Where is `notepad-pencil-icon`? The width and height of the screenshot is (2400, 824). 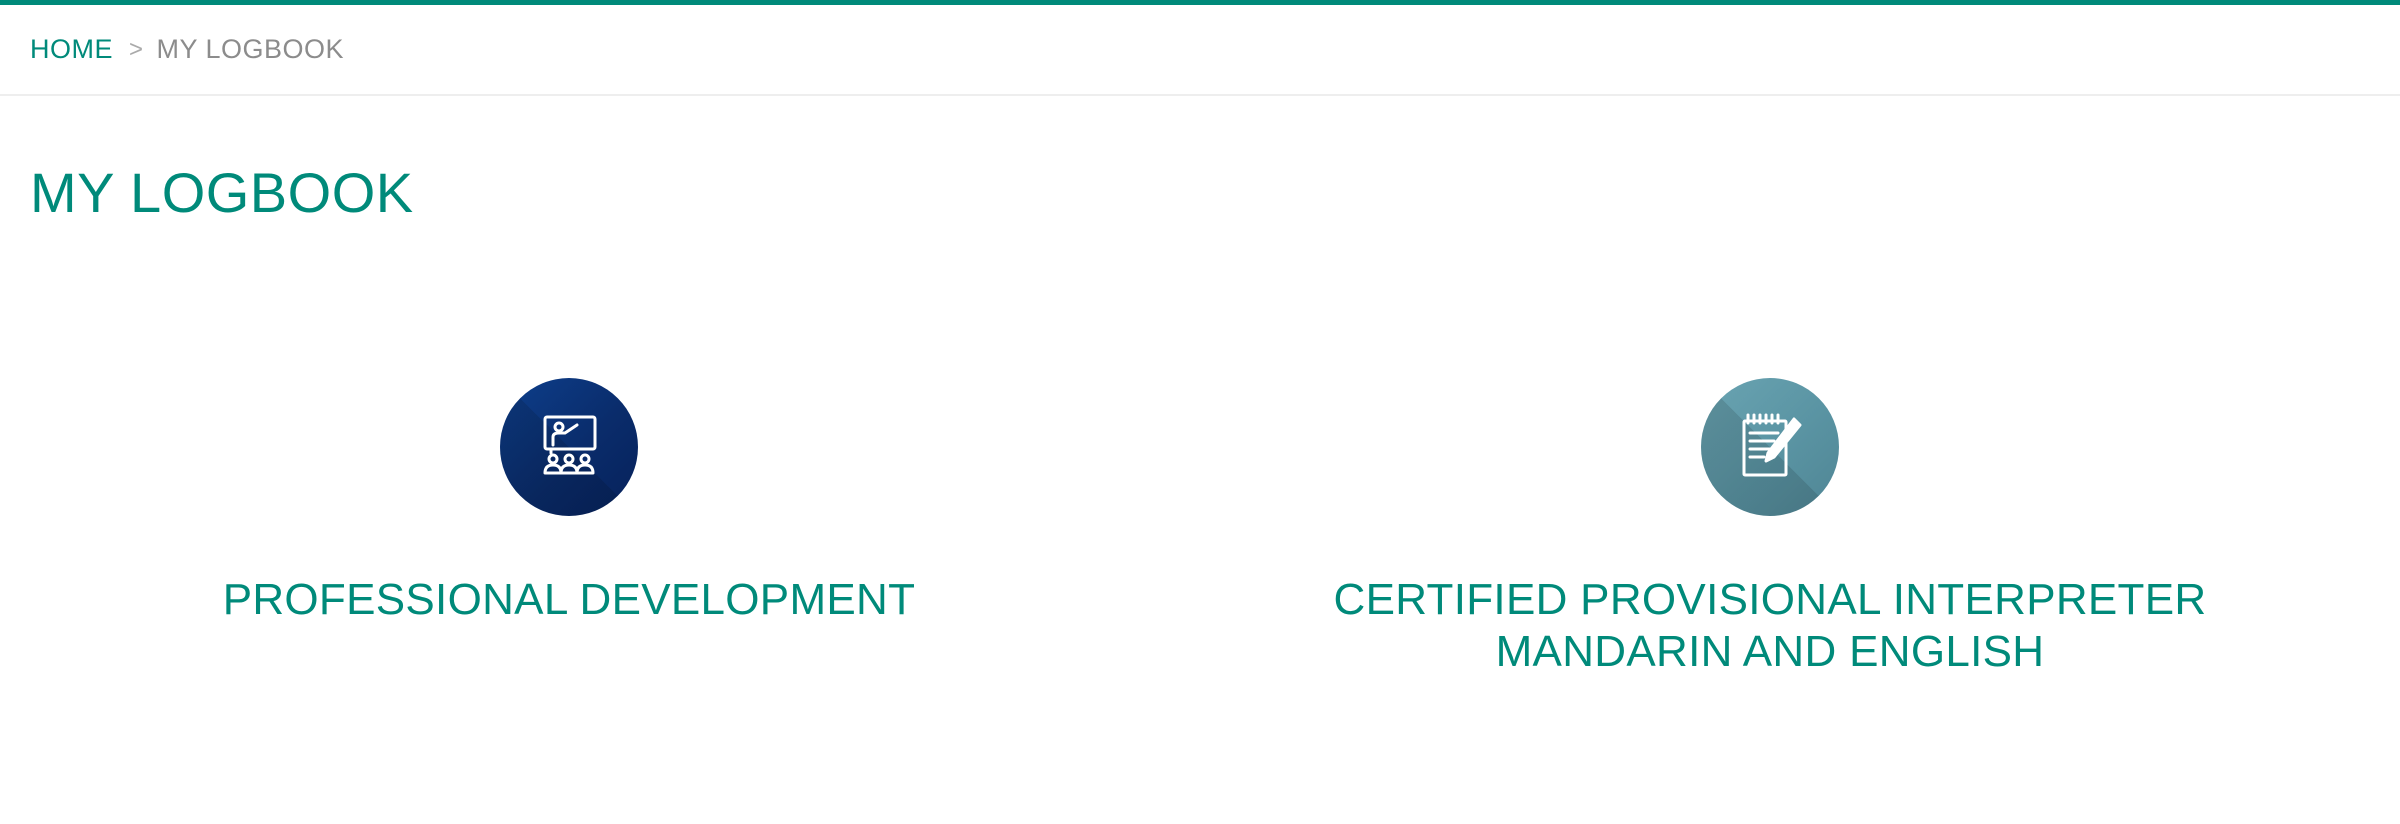
notepad-pencil-icon is located at coordinates (1770, 447).